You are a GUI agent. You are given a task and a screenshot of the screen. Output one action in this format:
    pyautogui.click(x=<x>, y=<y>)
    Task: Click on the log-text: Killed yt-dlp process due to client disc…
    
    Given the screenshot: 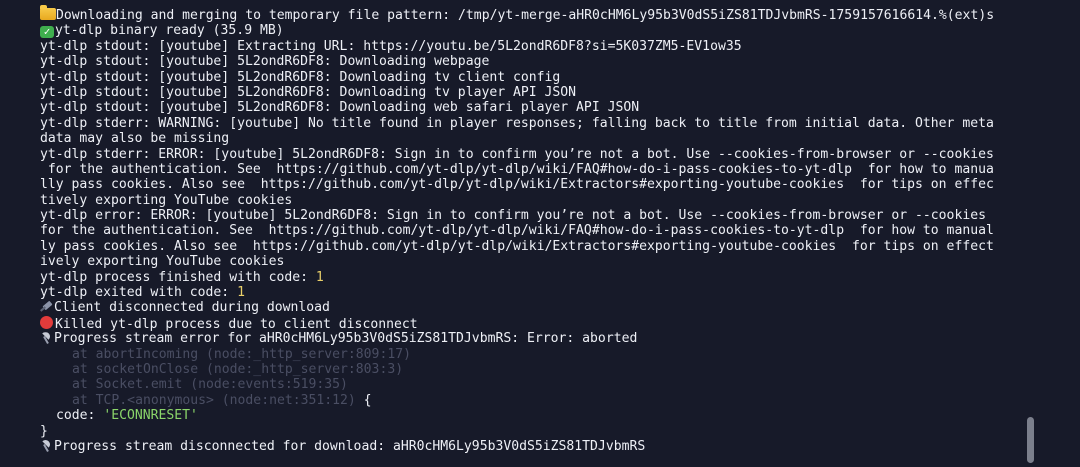 What is the action you would take?
    pyautogui.click(x=236, y=324)
    